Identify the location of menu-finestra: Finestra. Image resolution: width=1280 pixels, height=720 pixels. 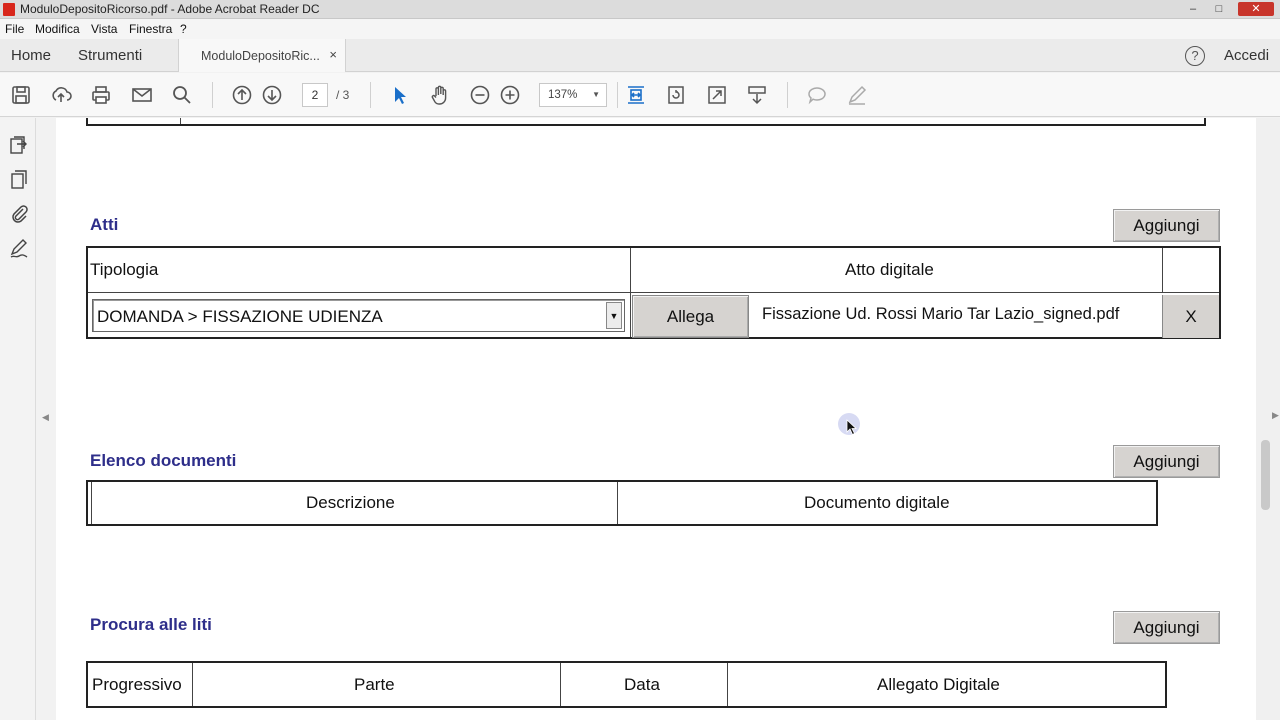
(150, 29).